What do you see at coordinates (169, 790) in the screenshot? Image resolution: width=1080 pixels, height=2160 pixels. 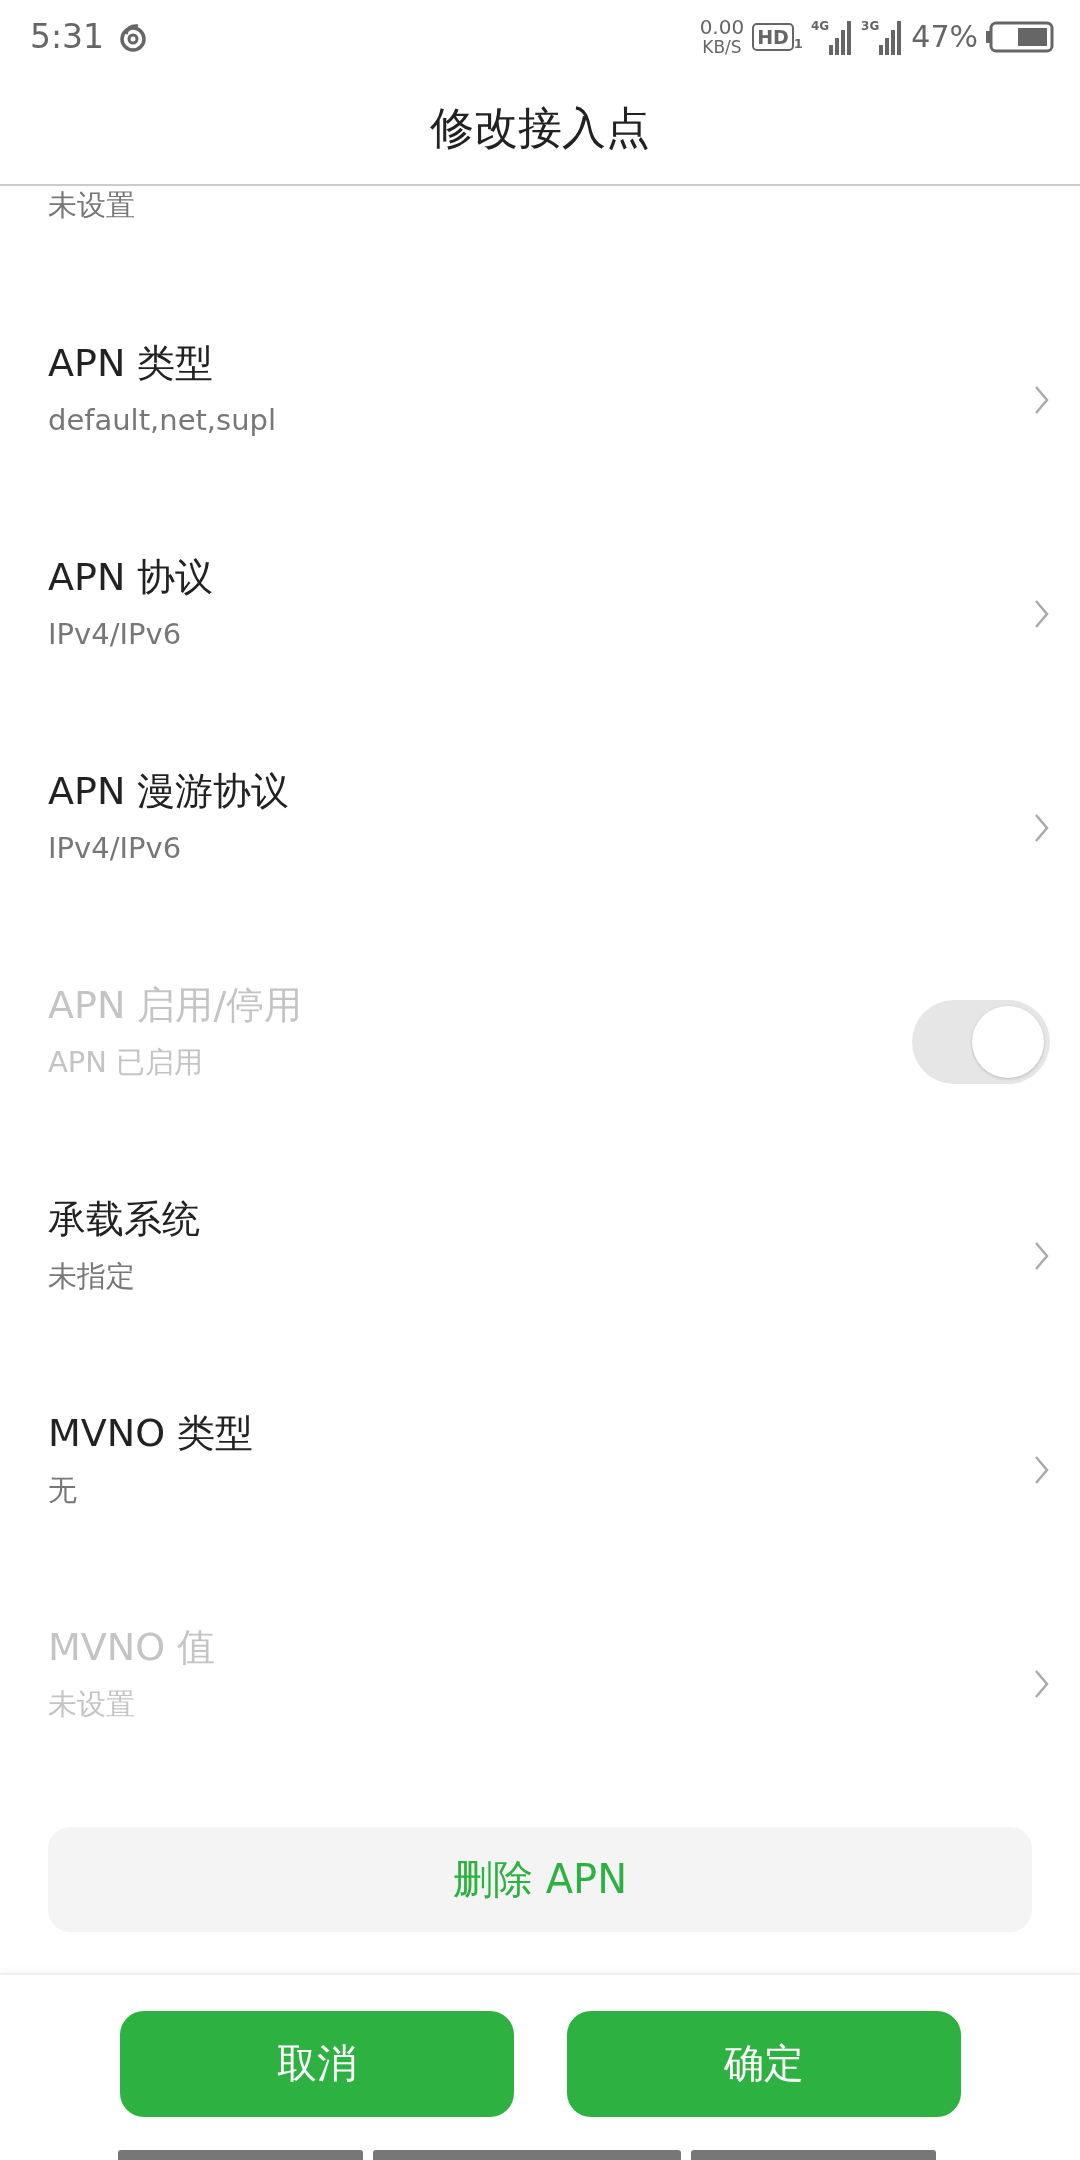 I see `setting-title: APN 漫游协议` at bounding box center [169, 790].